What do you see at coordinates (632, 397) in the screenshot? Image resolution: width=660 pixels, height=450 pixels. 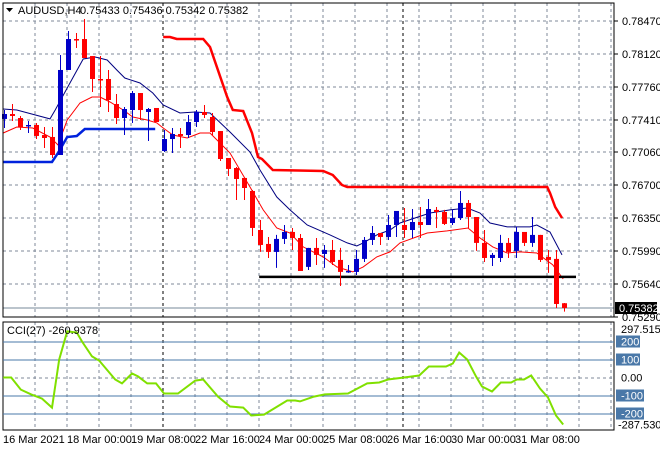 I see `cci-axis-label: -100` at bounding box center [632, 397].